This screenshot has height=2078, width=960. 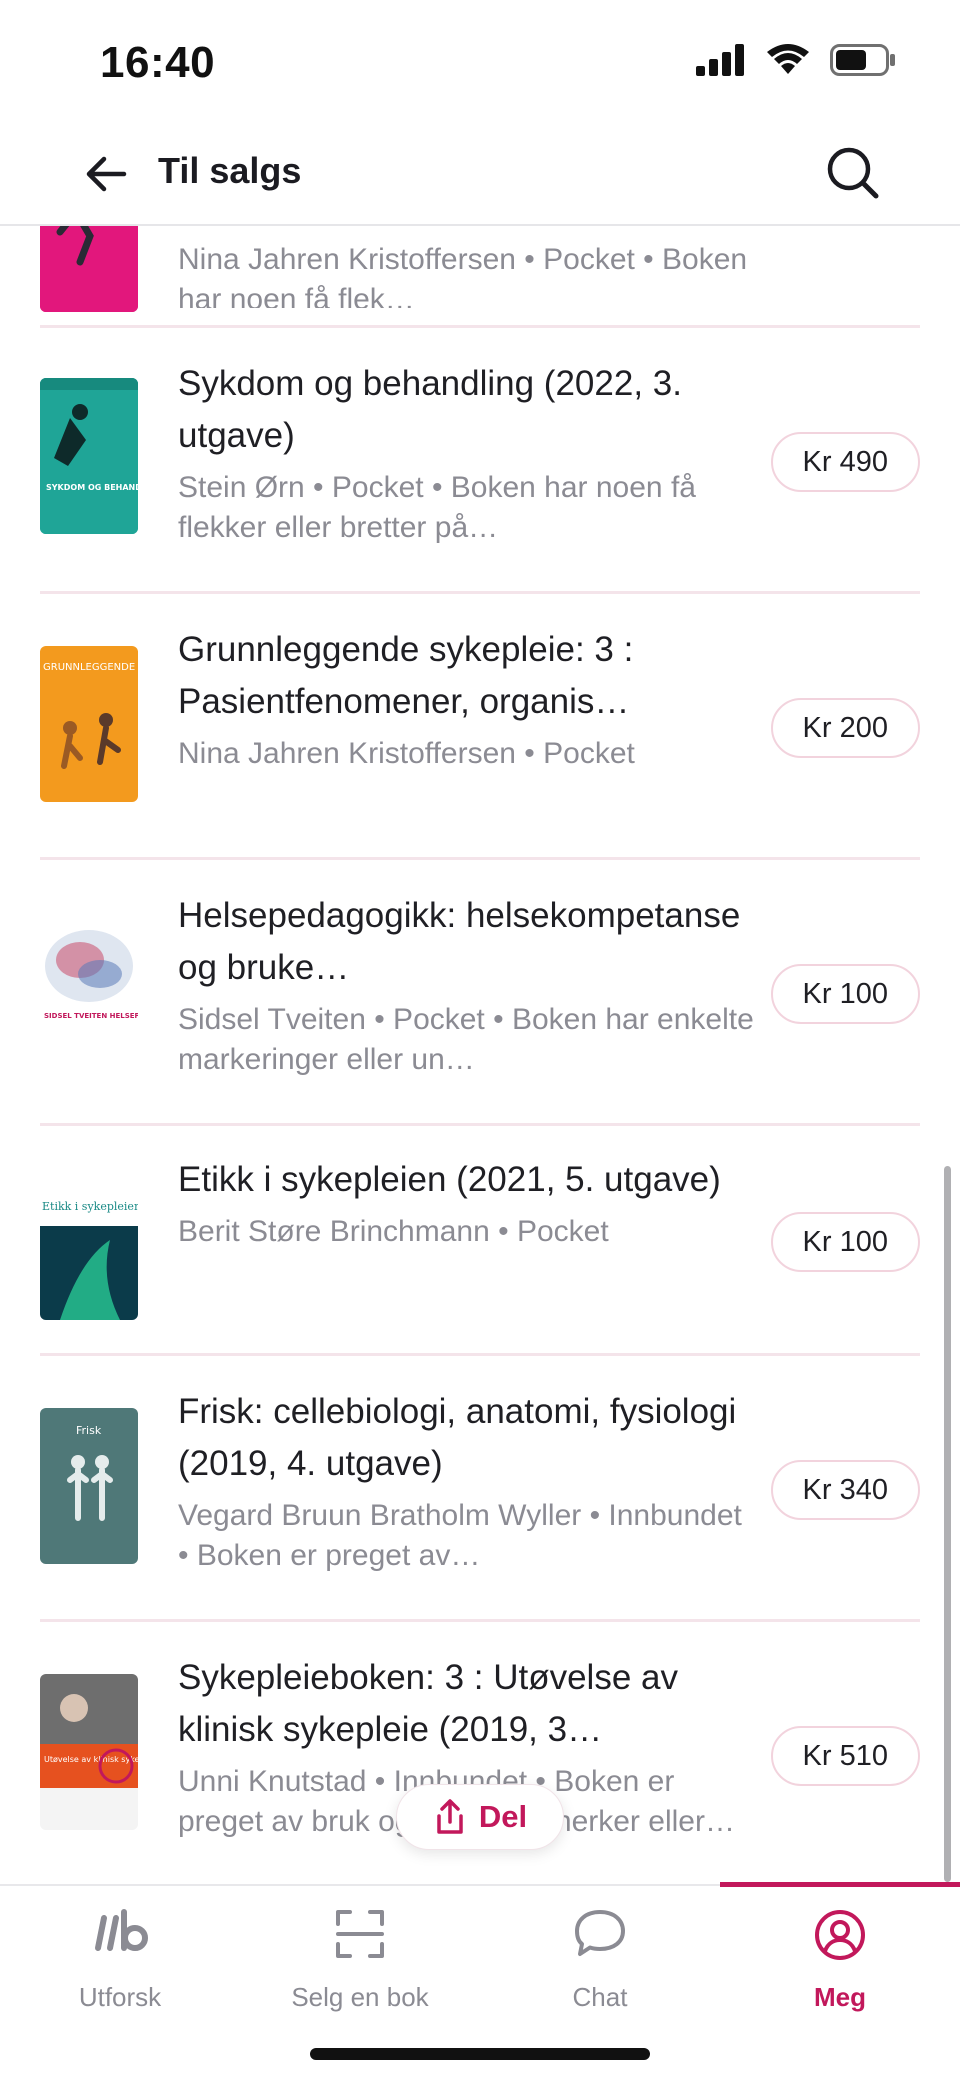 I want to click on cover-illustration, so click(x=89, y=269).